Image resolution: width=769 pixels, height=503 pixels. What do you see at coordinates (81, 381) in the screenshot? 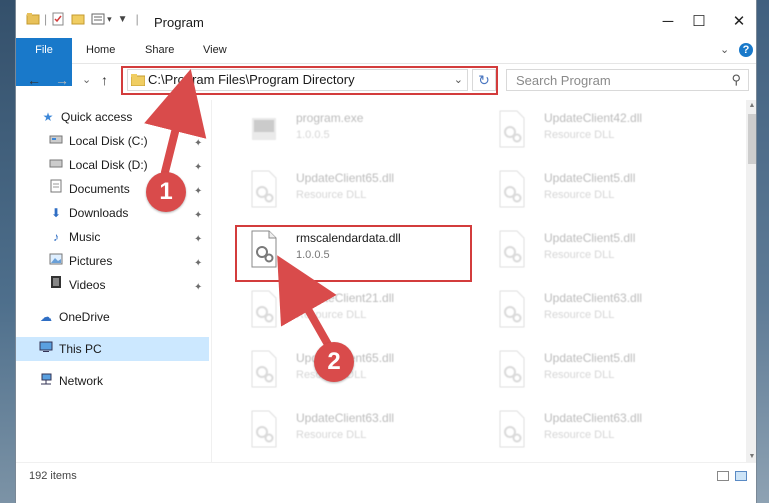
I see `sidebar-item-label: Network` at bounding box center [81, 381].